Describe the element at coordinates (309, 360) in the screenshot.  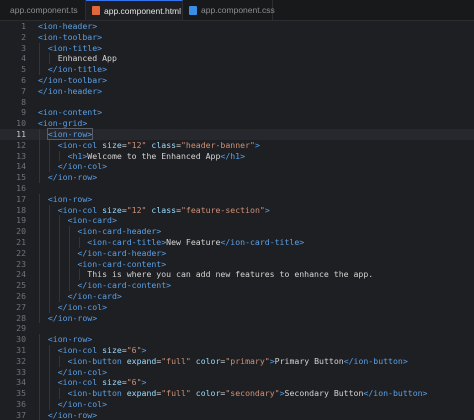
I see `code-token: Primary Button` at that location.